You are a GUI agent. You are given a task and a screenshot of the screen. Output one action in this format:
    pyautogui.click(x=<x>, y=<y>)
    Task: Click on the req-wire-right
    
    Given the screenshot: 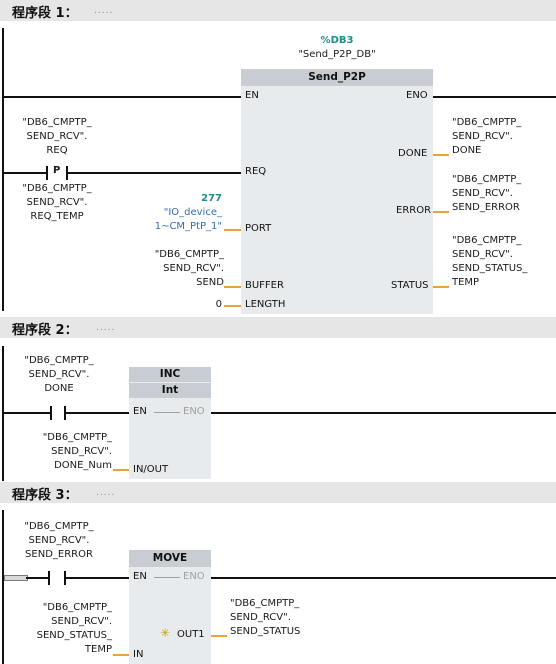 What is the action you would take?
    pyautogui.click(x=154, y=173)
    